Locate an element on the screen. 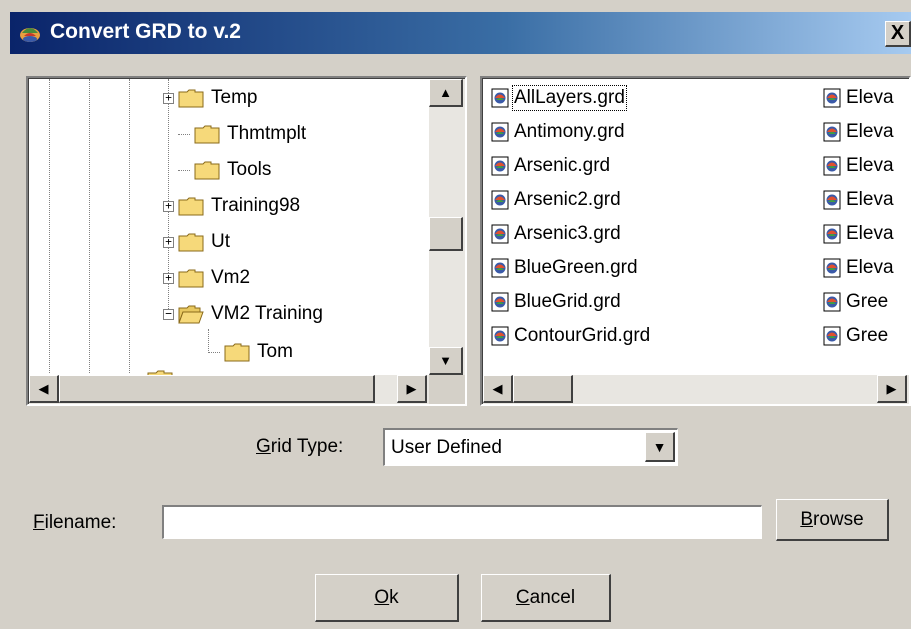 The width and height of the screenshot is (911, 629). grid-type-label: Grid Type: is located at coordinates (299, 447).